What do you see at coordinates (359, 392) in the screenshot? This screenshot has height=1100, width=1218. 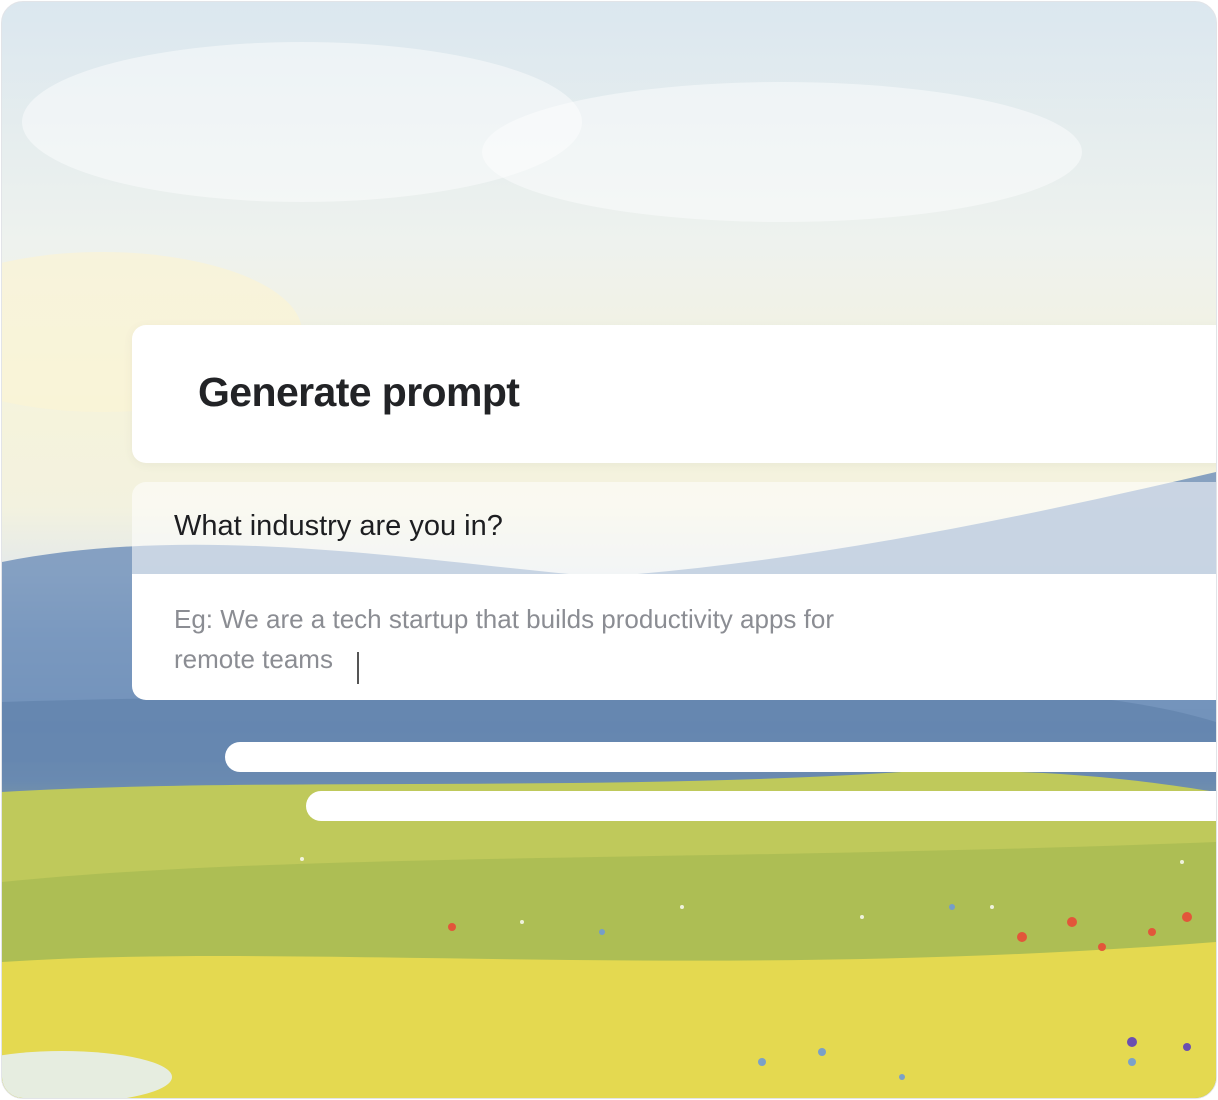 I see `page-title: Generate prompt` at bounding box center [359, 392].